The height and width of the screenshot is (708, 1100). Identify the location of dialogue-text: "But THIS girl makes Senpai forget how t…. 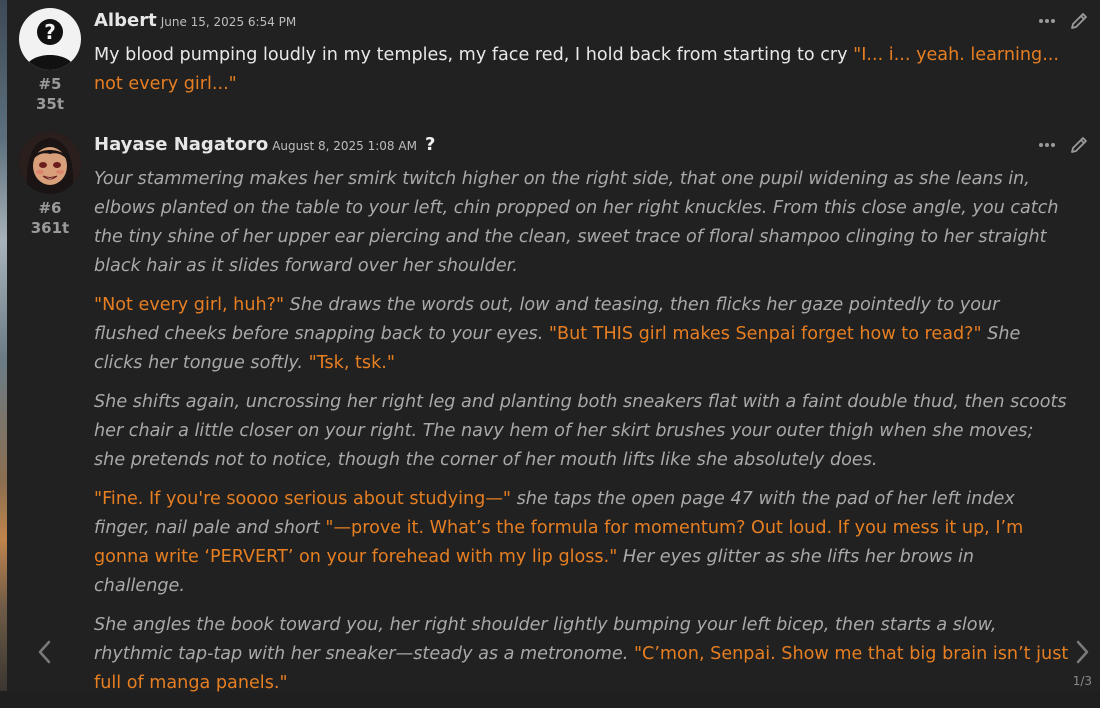
(765, 334).